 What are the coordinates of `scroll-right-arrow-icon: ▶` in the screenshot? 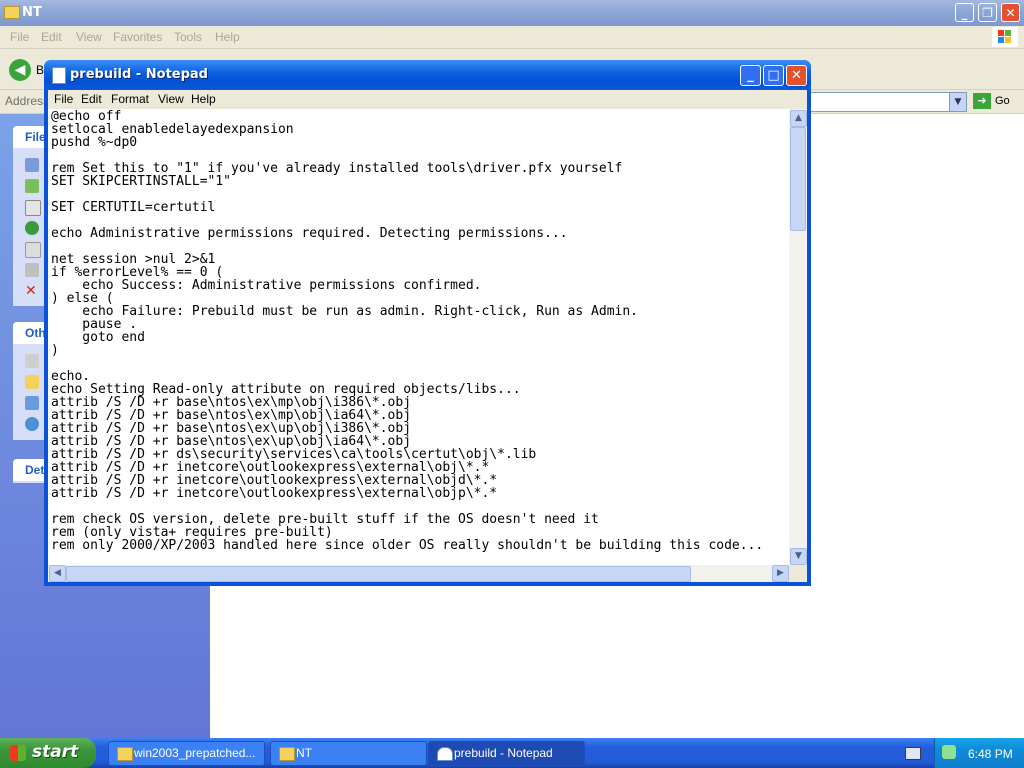 It's located at (780, 573).